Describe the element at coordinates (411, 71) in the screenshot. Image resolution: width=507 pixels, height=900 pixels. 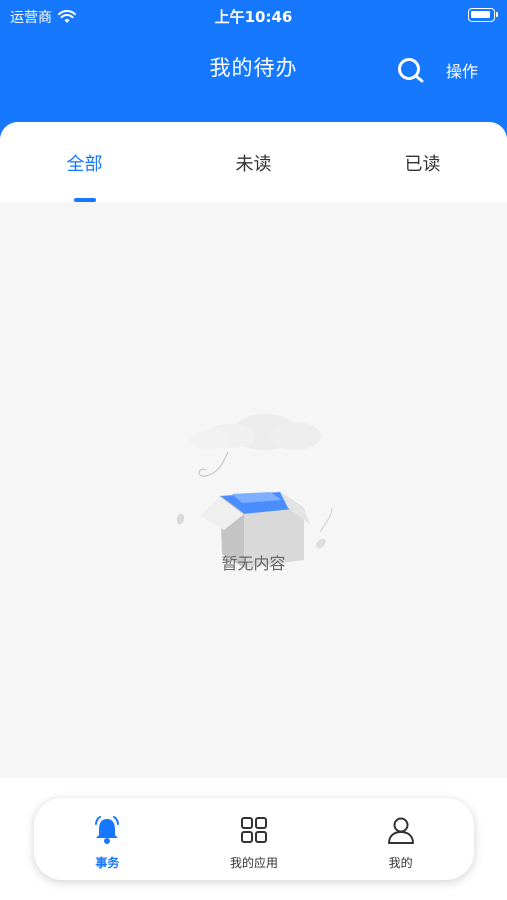
I see `search-icon` at that location.